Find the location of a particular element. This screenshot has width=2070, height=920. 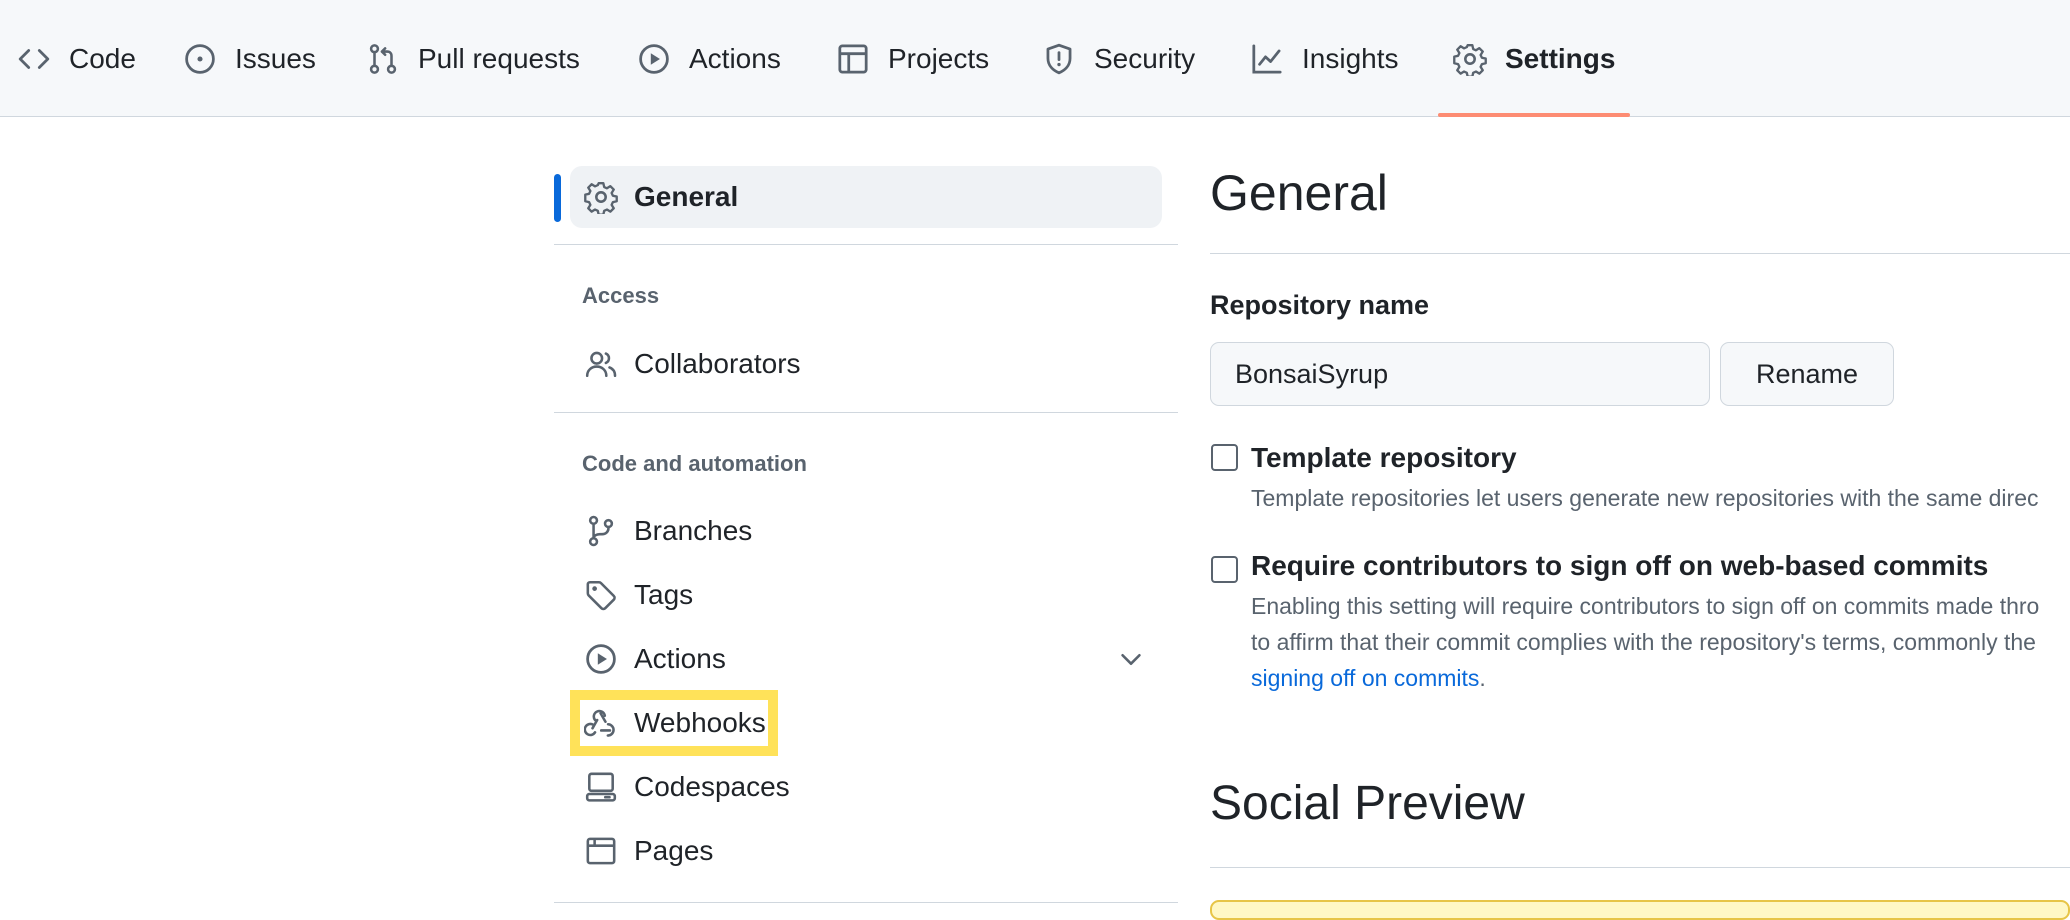

active-tab-underline is located at coordinates (1534, 115).